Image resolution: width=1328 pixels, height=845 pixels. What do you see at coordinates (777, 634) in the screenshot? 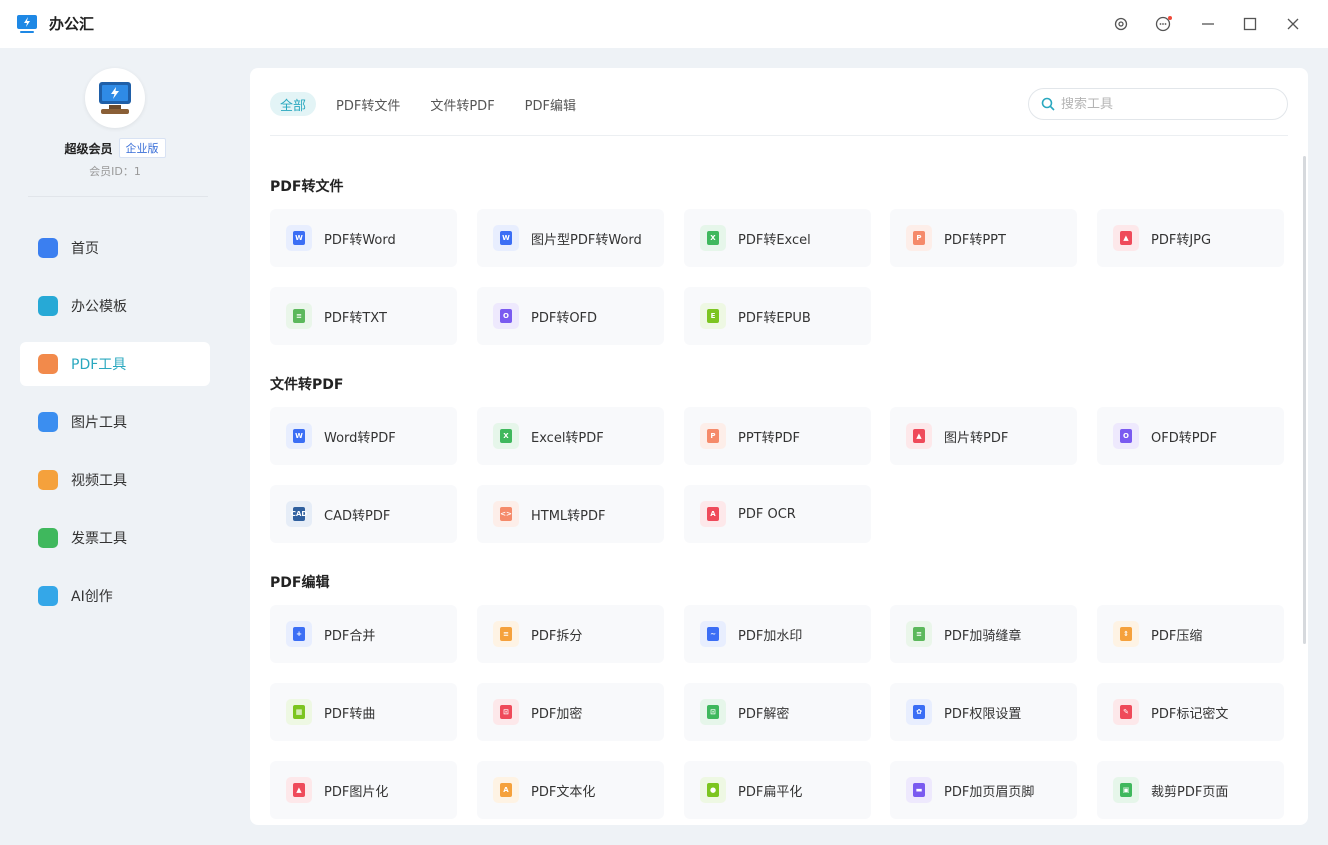
I see `tool-card: ~ PDF加水印` at bounding box center [777, 634].